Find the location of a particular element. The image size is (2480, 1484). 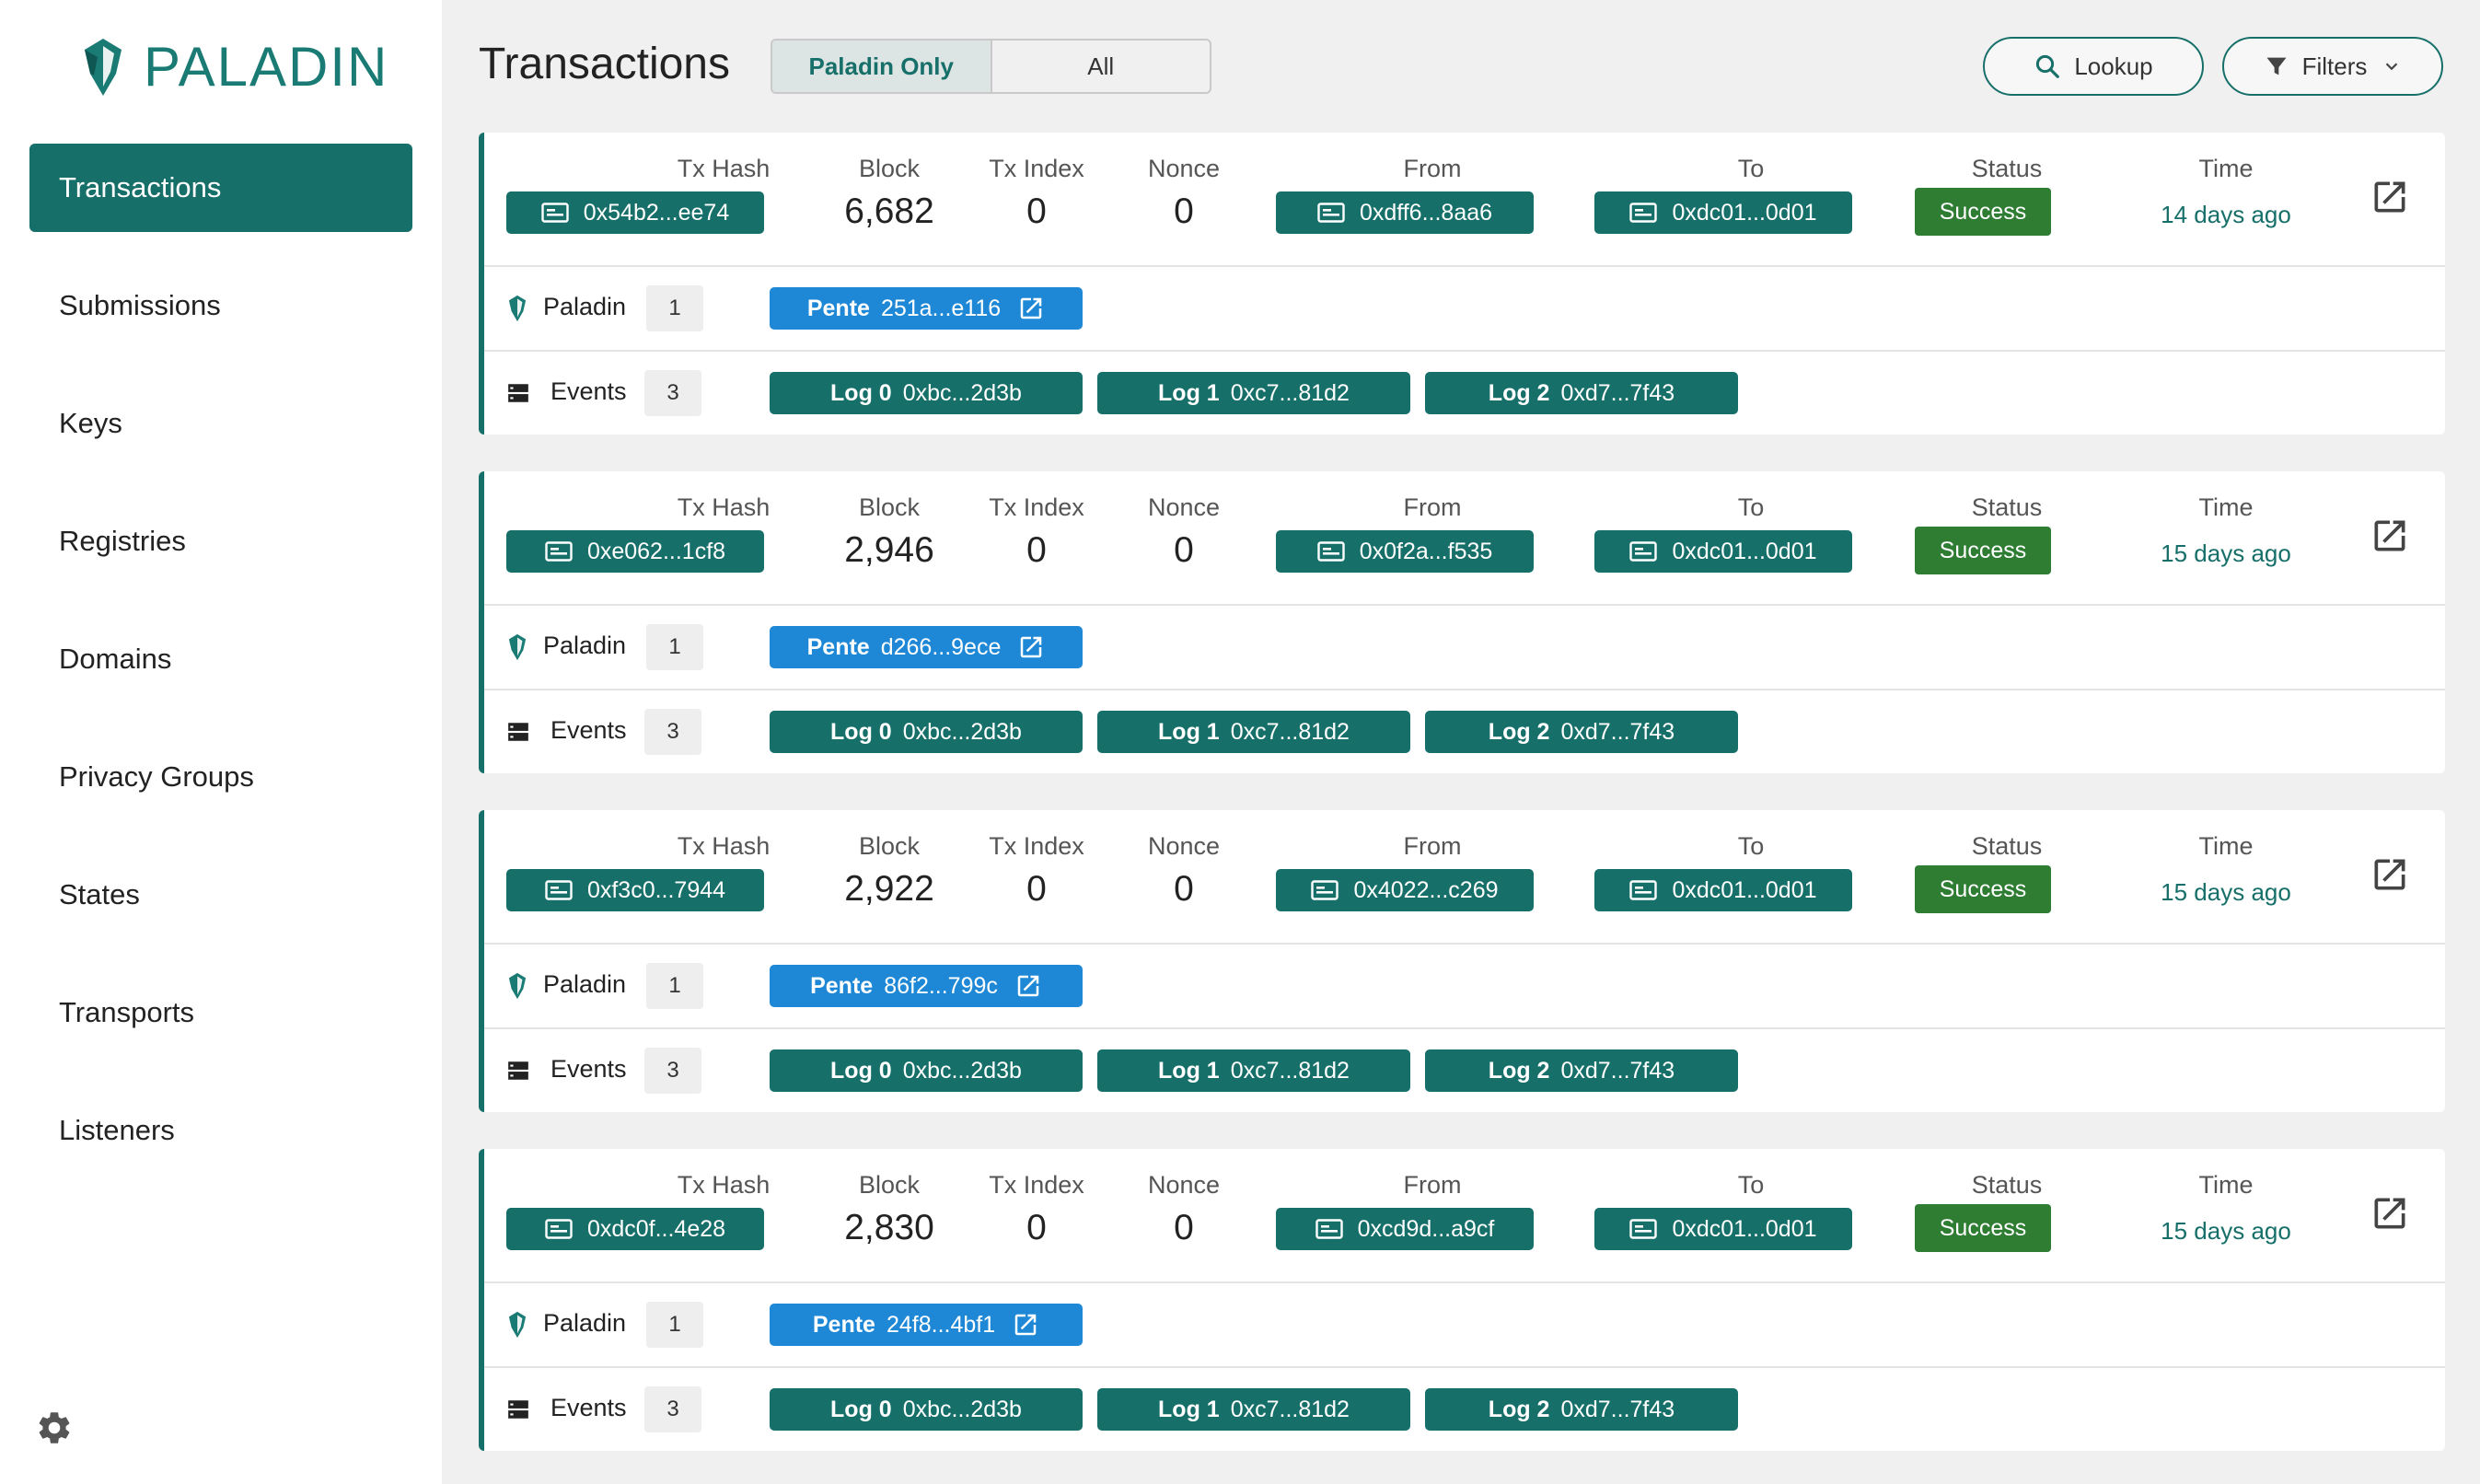

paladin-logo: PALADIN is located at coordinates (234, 67).